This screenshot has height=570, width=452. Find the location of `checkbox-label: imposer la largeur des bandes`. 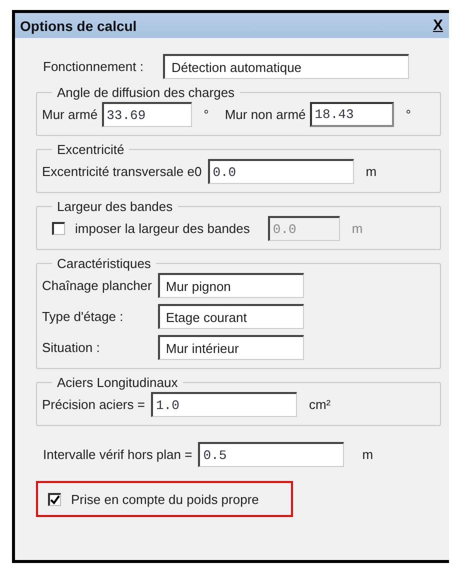

checkbox-label: imposer la largeur des bandes is located at coordinates (162, 228).